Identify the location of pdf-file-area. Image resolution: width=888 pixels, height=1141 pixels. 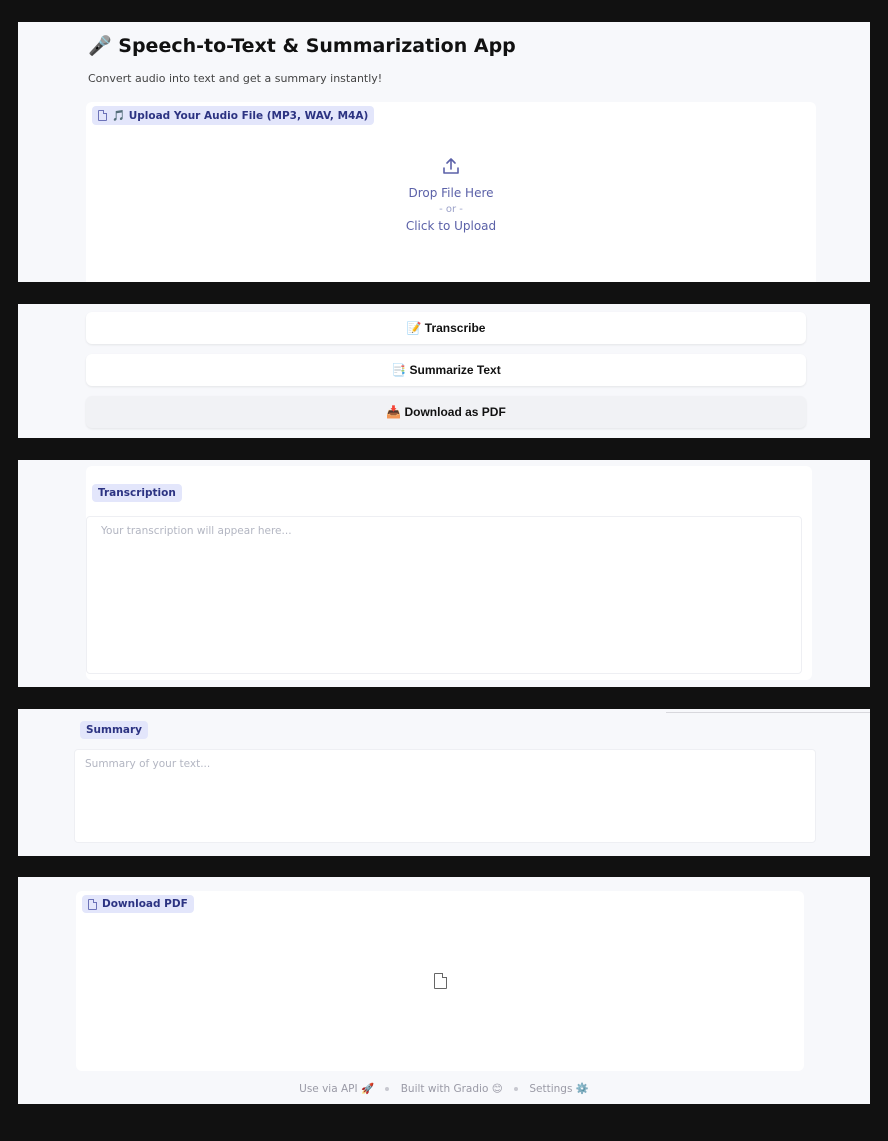
(440, 980).